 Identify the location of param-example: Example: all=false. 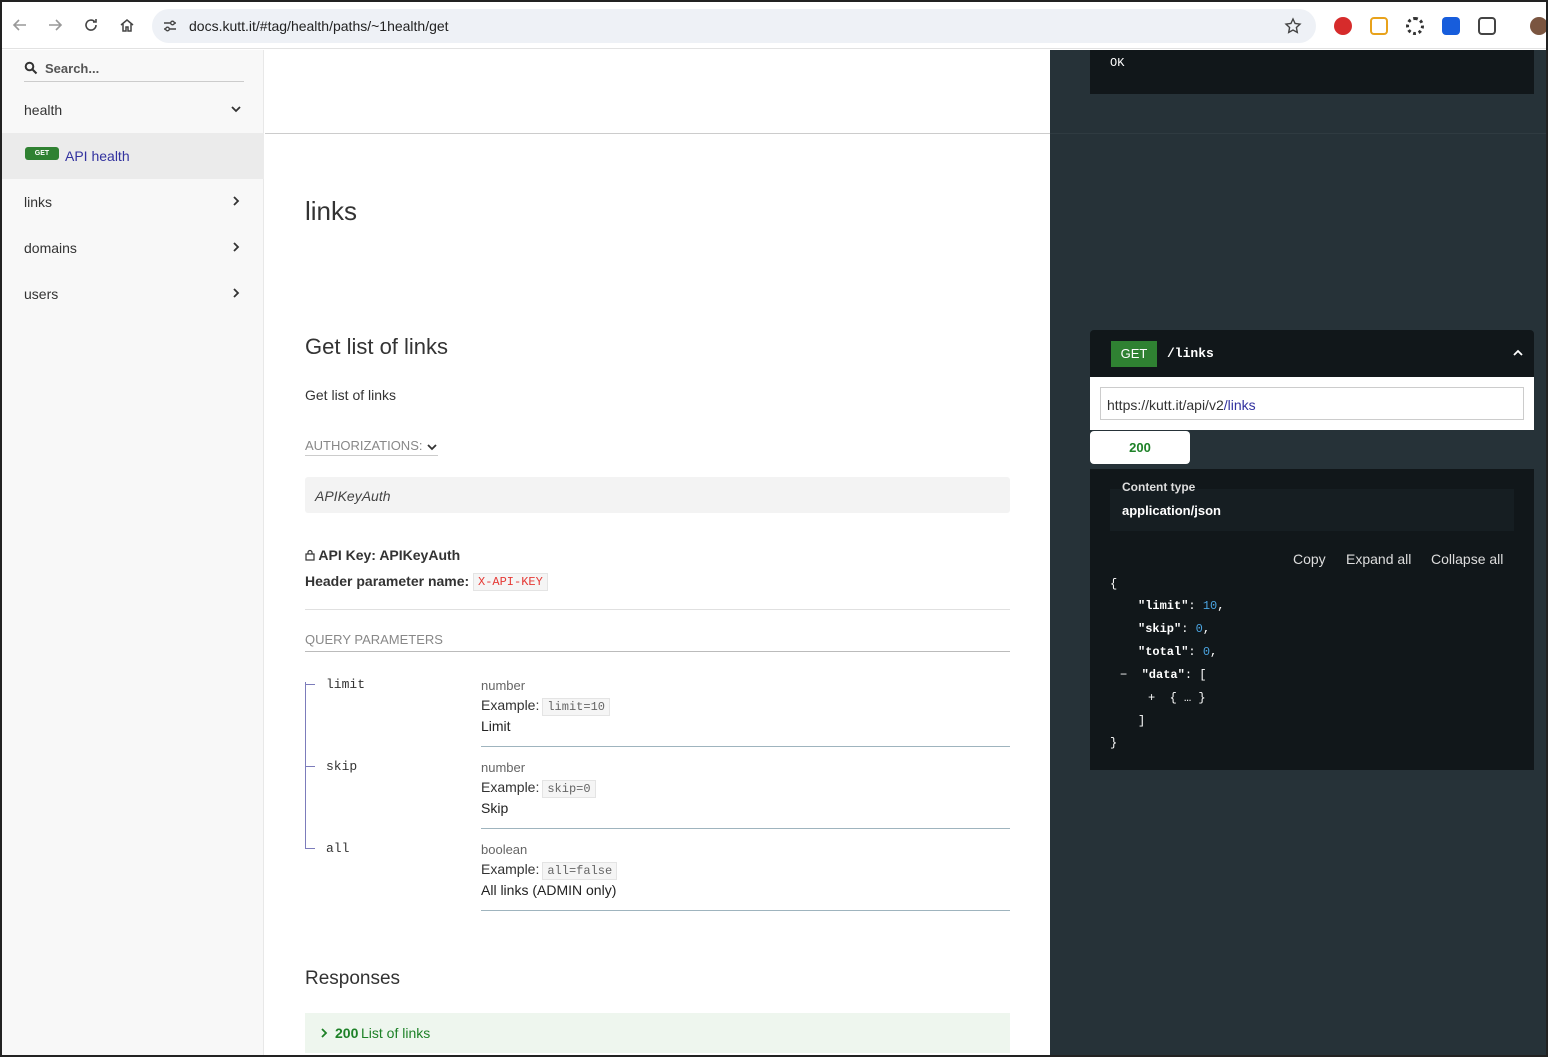
(549, 870).